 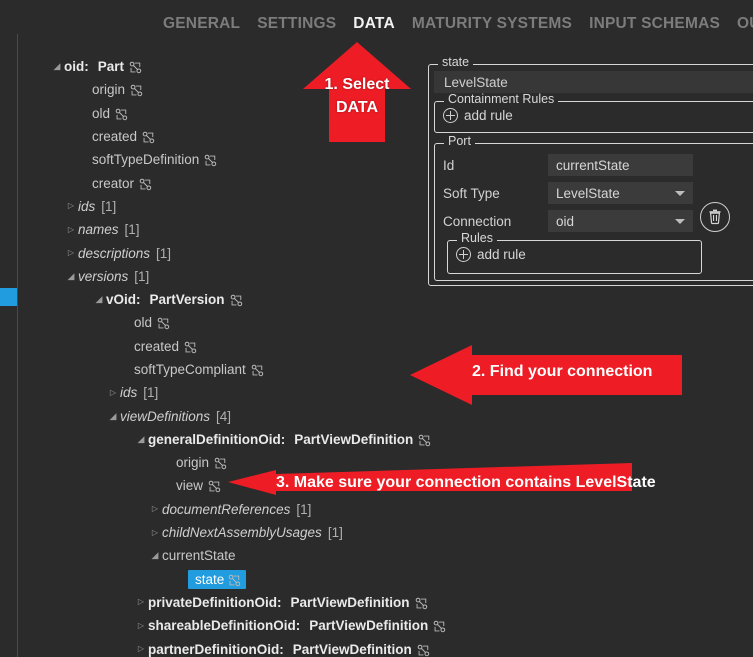 I want to click on tree-item-label: softTypeCompliant, so click(x=190, y=369).